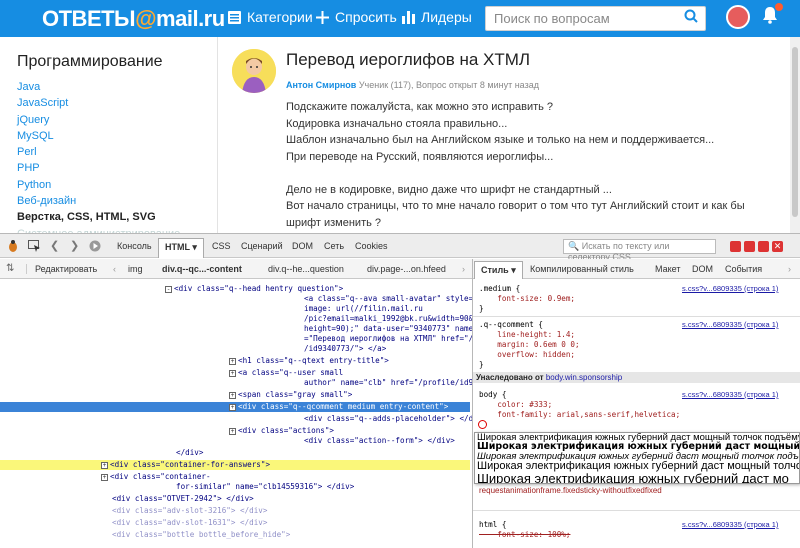  I want to click on html-node-line: + <a class="q--user small, so click(235, 373).